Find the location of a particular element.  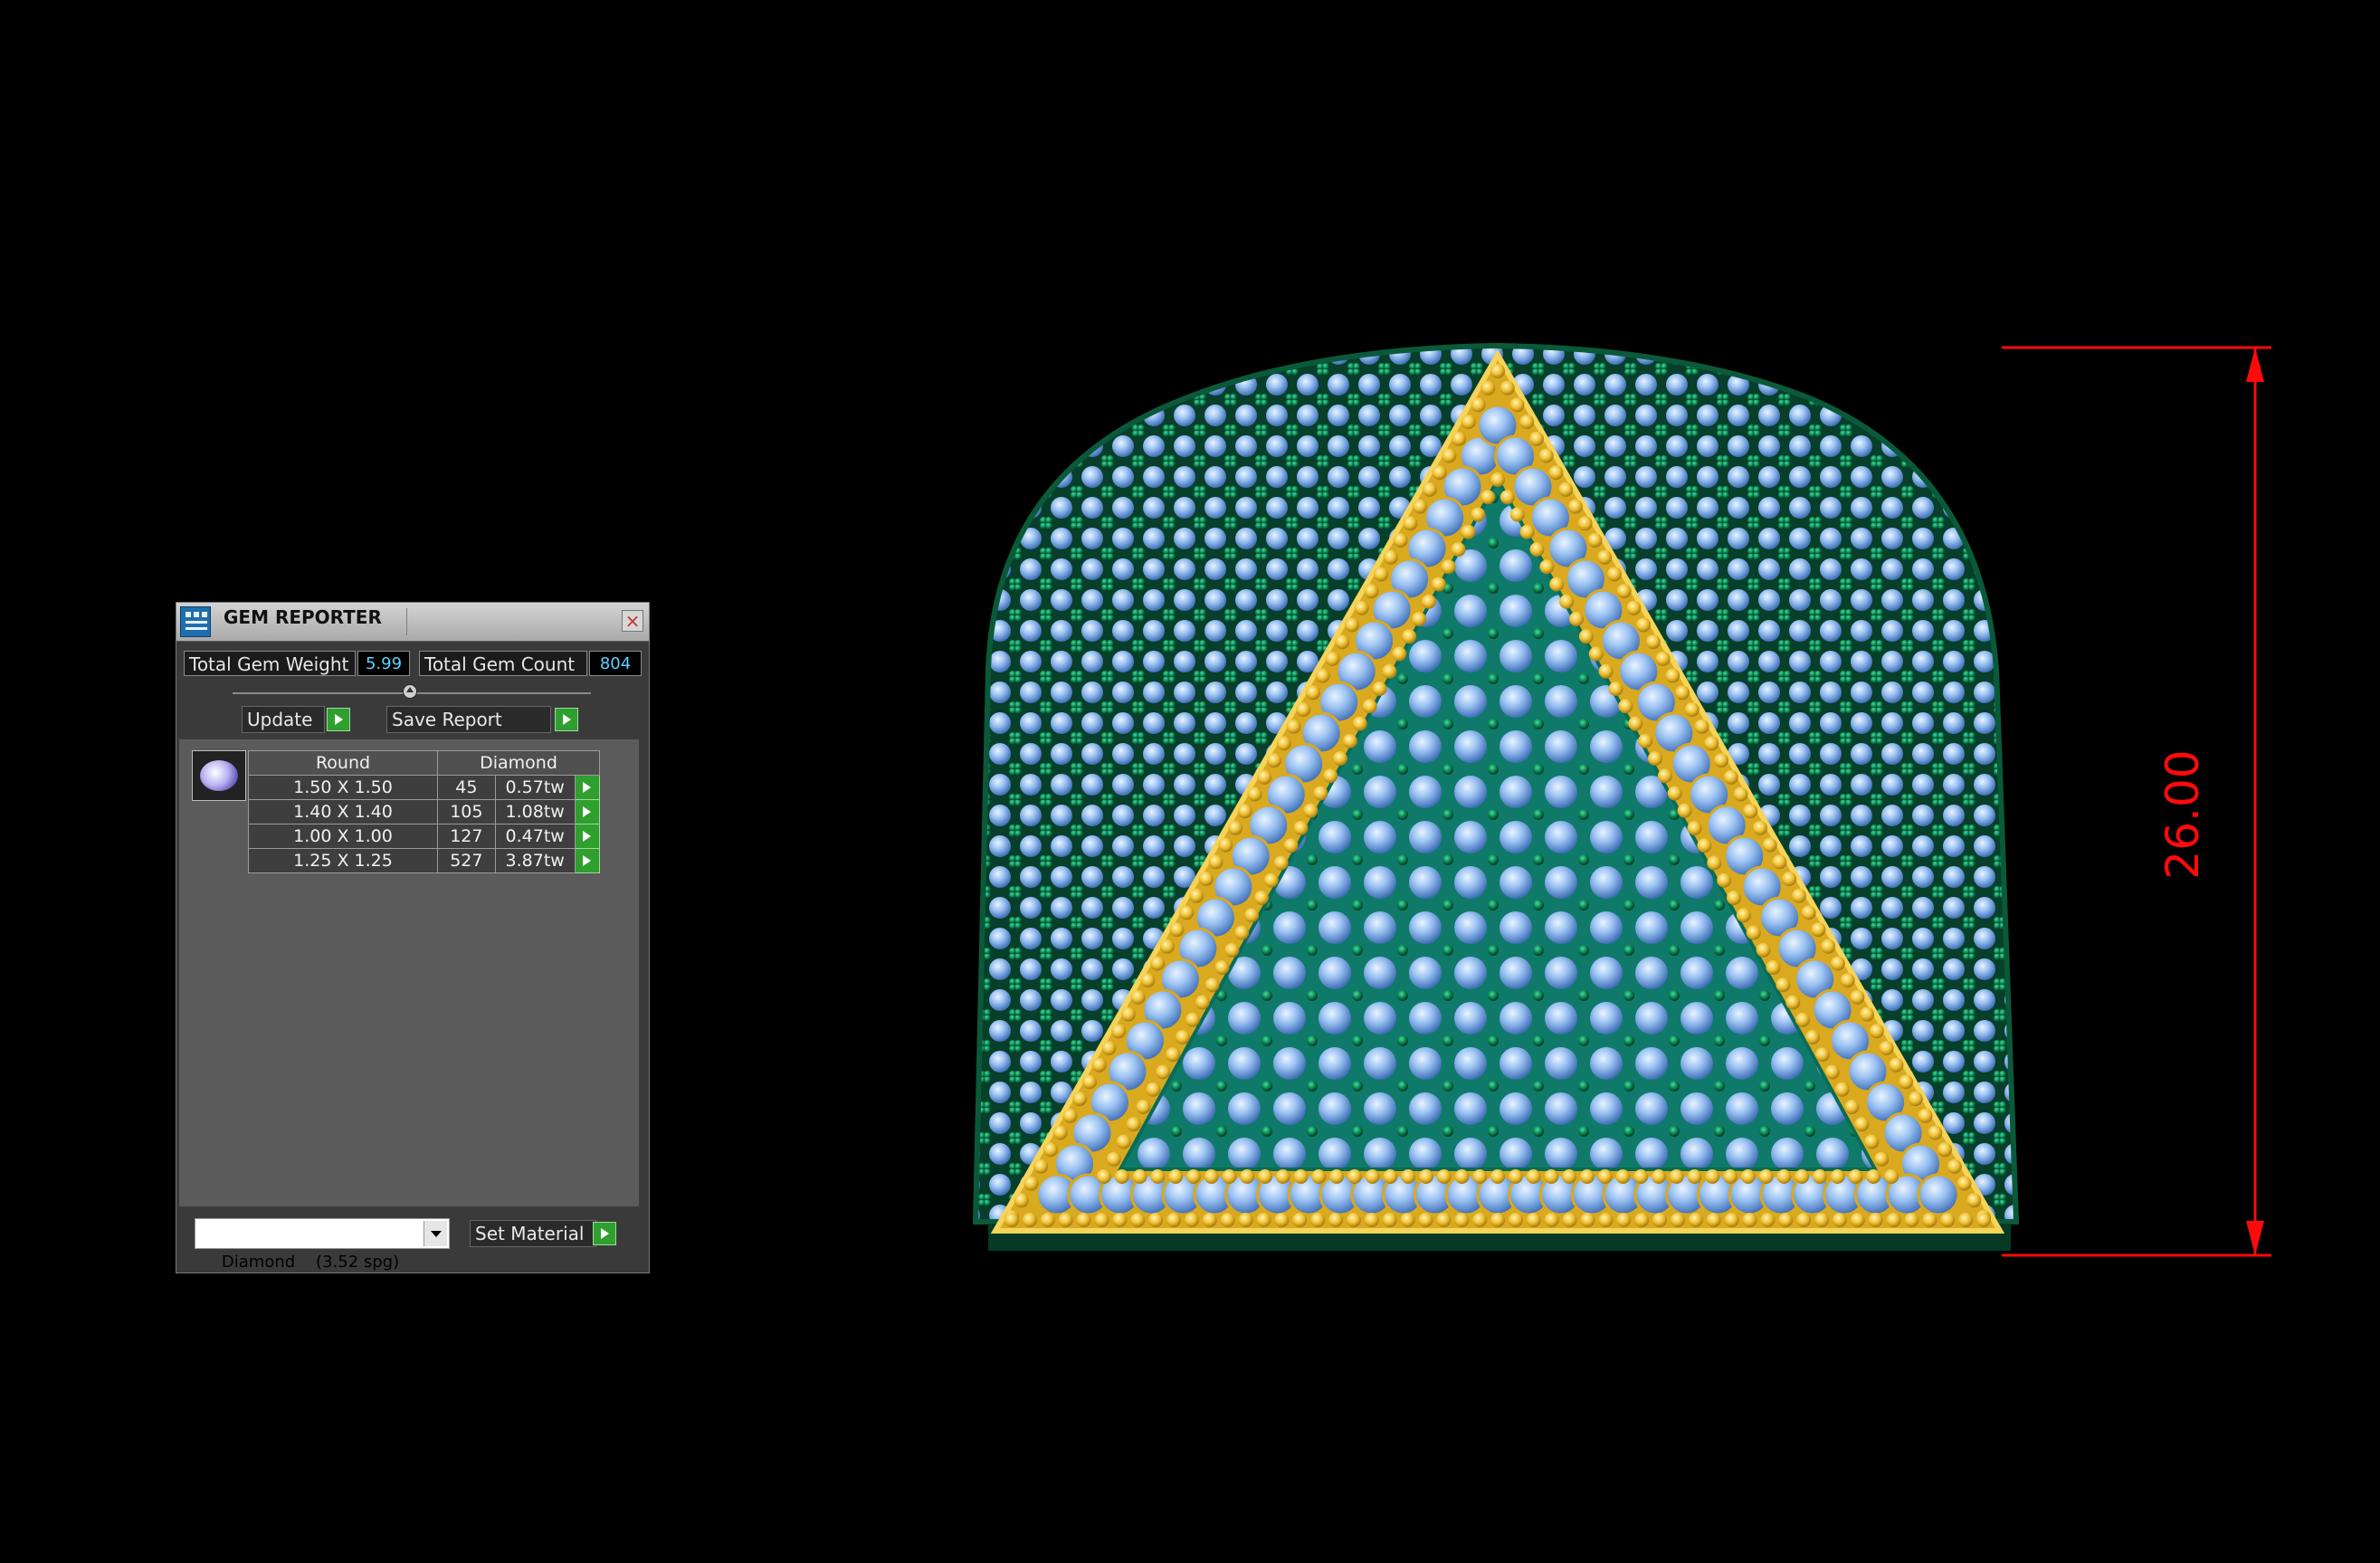

panel-titlebar: GEM REPORTER × is located at coordinates (412, 622).